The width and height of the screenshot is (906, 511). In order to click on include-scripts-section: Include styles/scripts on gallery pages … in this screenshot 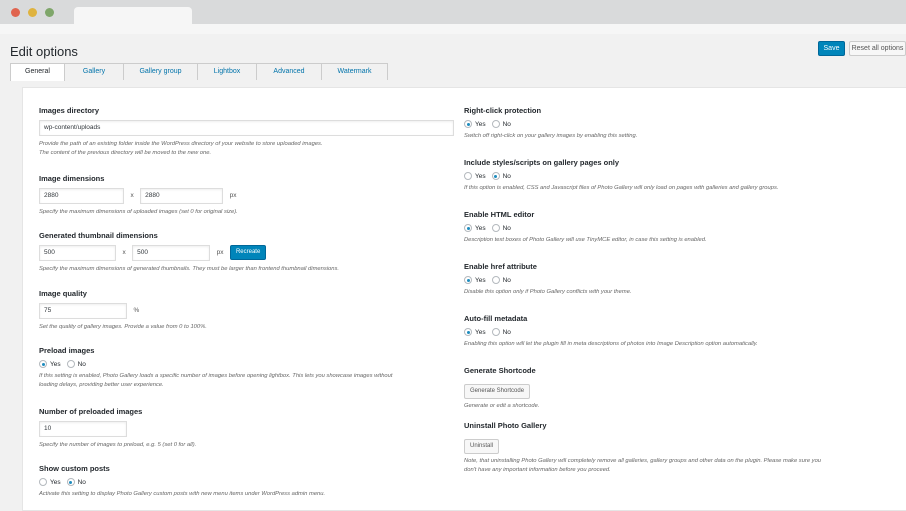, I will do `click(684, 175)`.